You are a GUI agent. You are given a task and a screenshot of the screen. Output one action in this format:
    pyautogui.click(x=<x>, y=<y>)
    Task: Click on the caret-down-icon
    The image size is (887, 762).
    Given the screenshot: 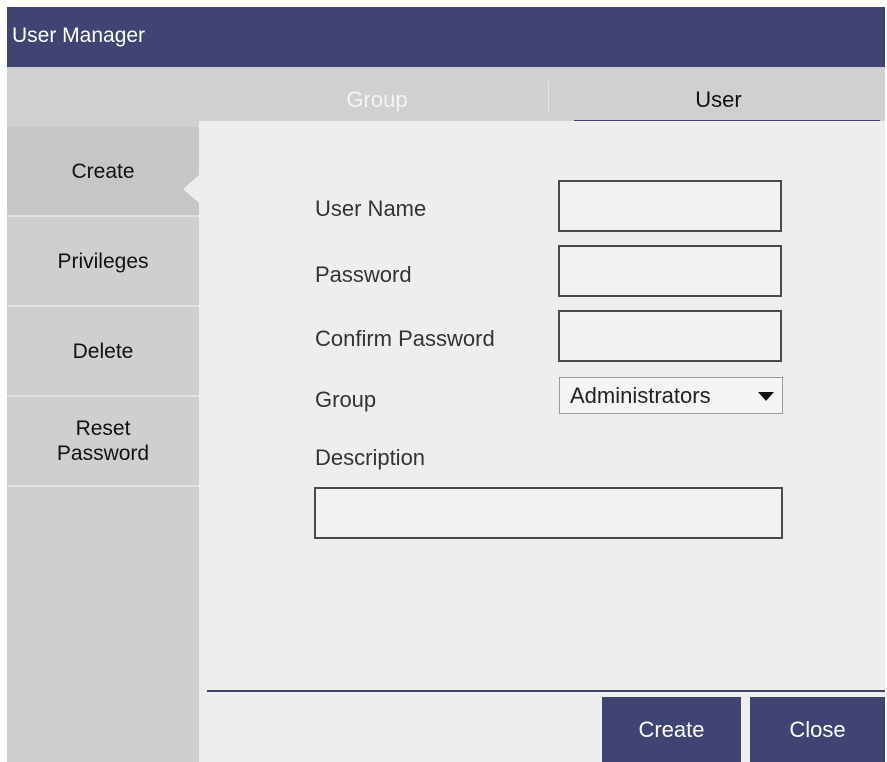 What is the action you would take?
    pyautogui.click(x=766, y=396)
    